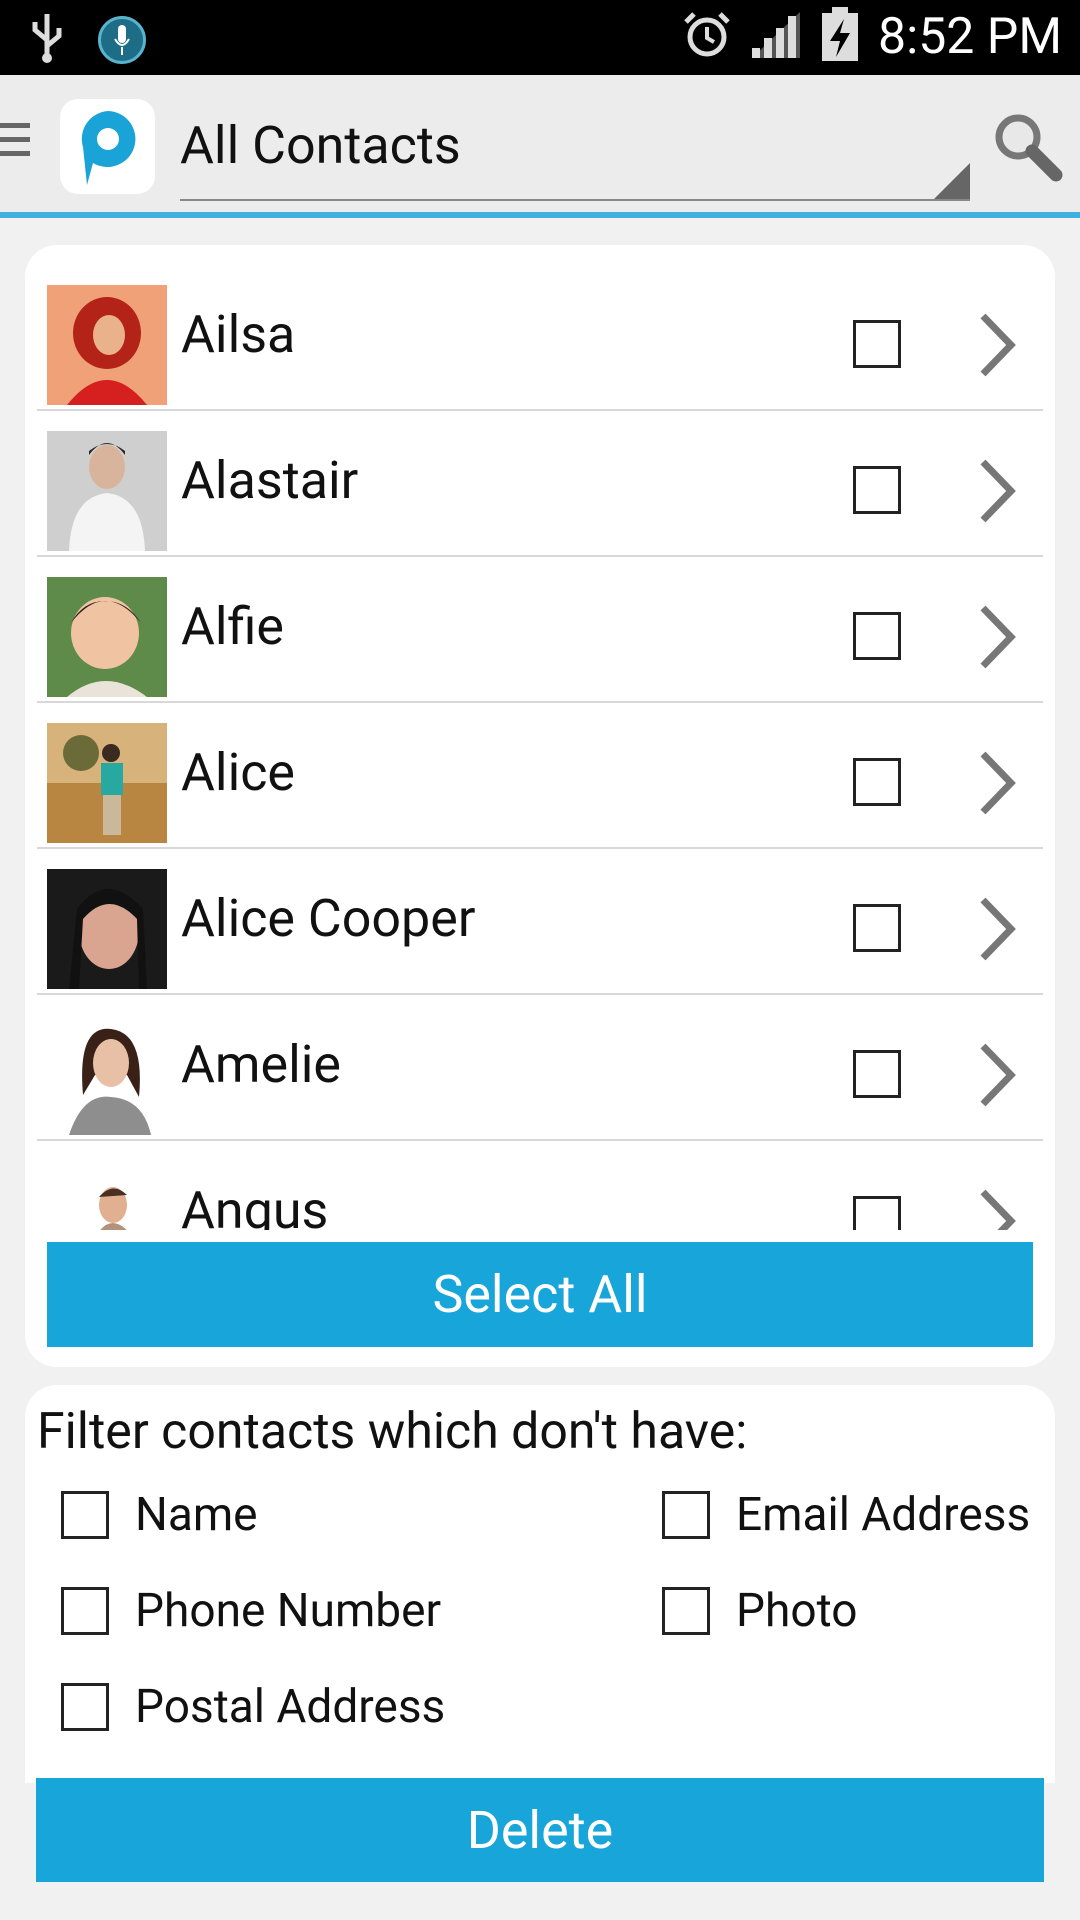  What do you see at coordinates (232, 626) in the screenshot?
I see `contact-name: Alfie` at bounding box center [232, 626].